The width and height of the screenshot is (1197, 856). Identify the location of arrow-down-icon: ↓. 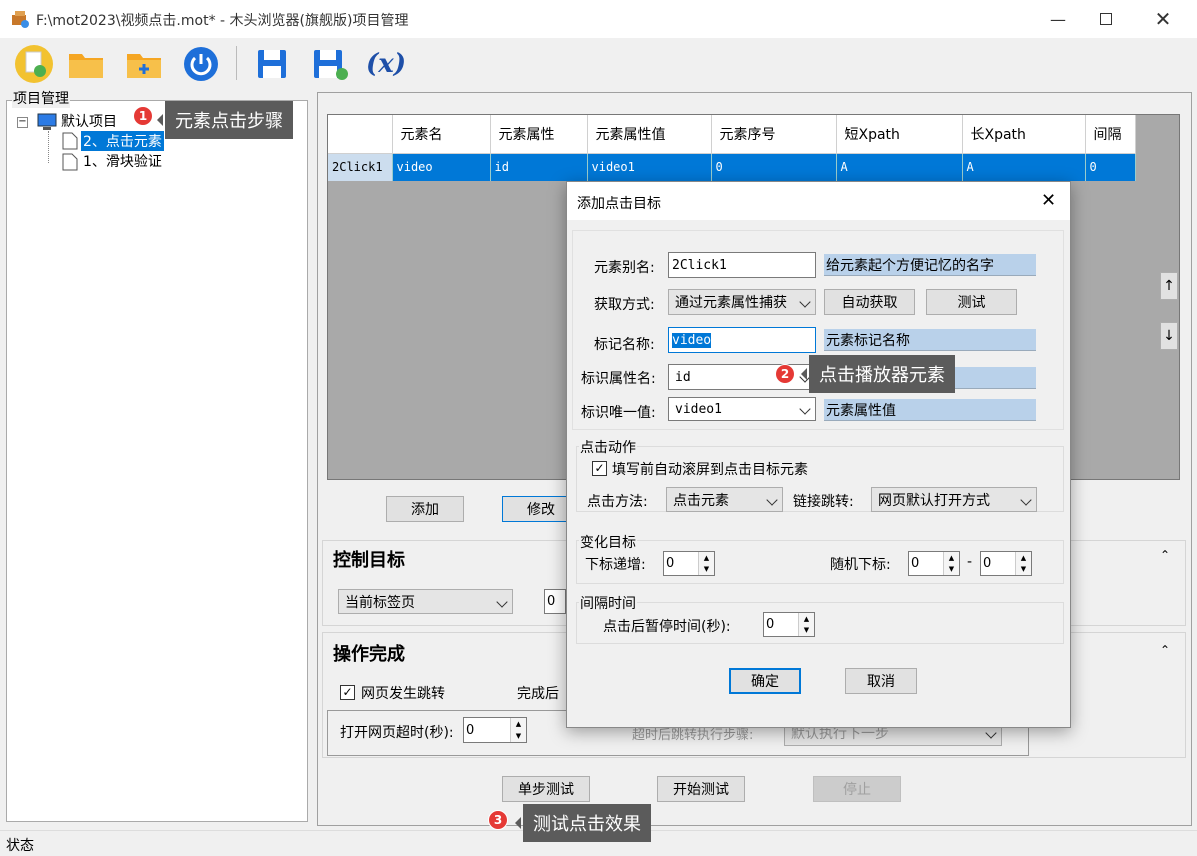
(1169, 336).